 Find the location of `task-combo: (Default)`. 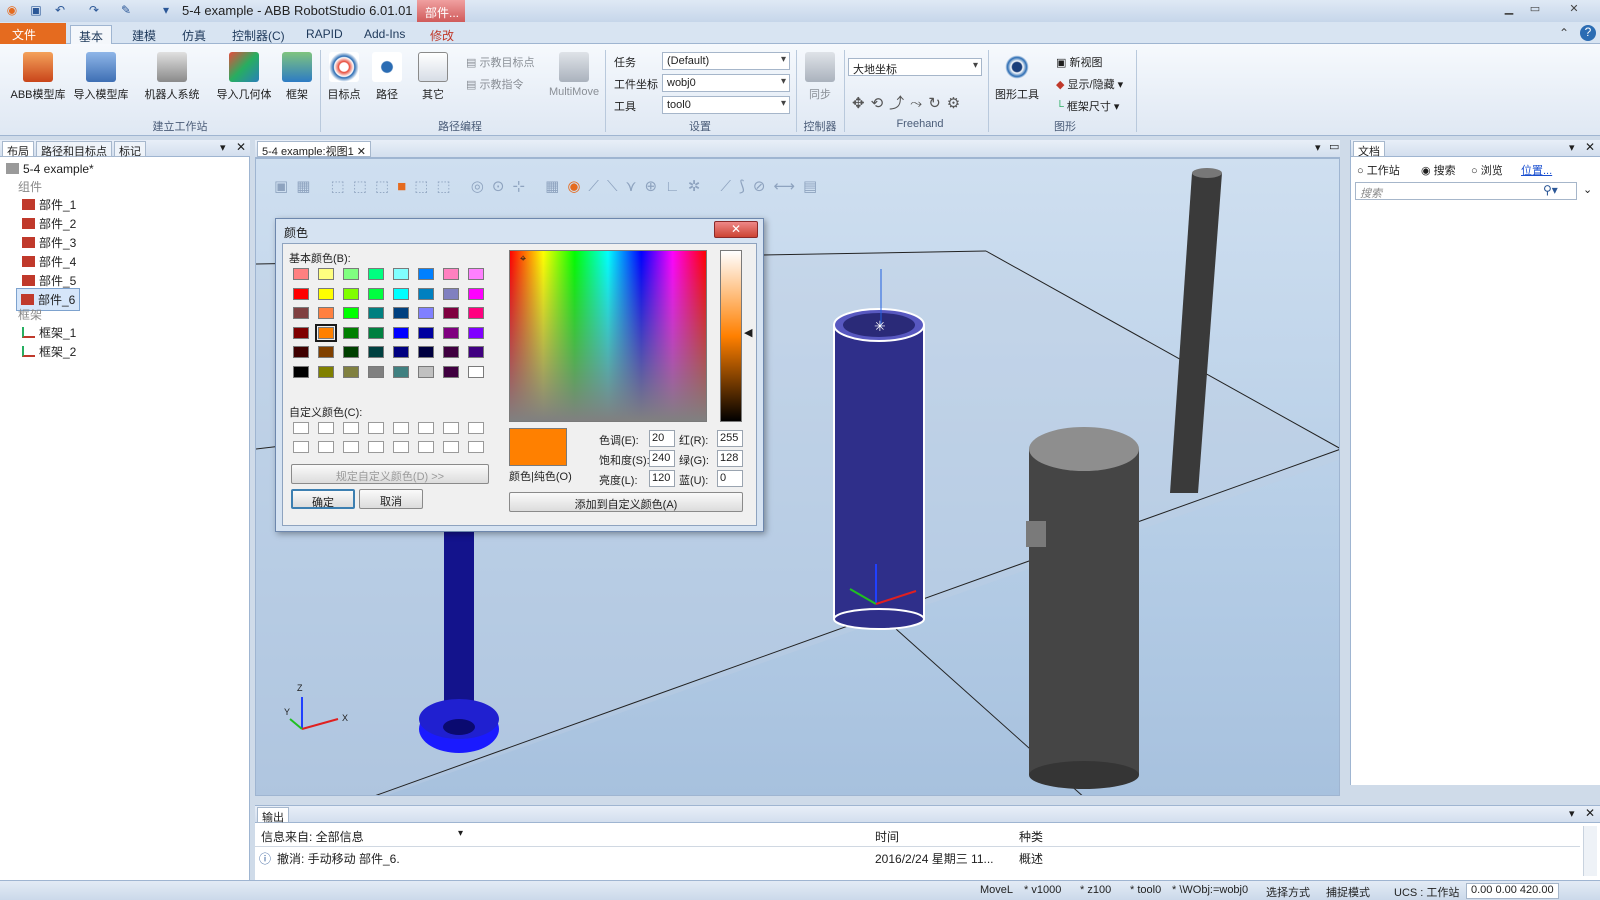

task-combo: (Default) is located at coordinates (726, 61).